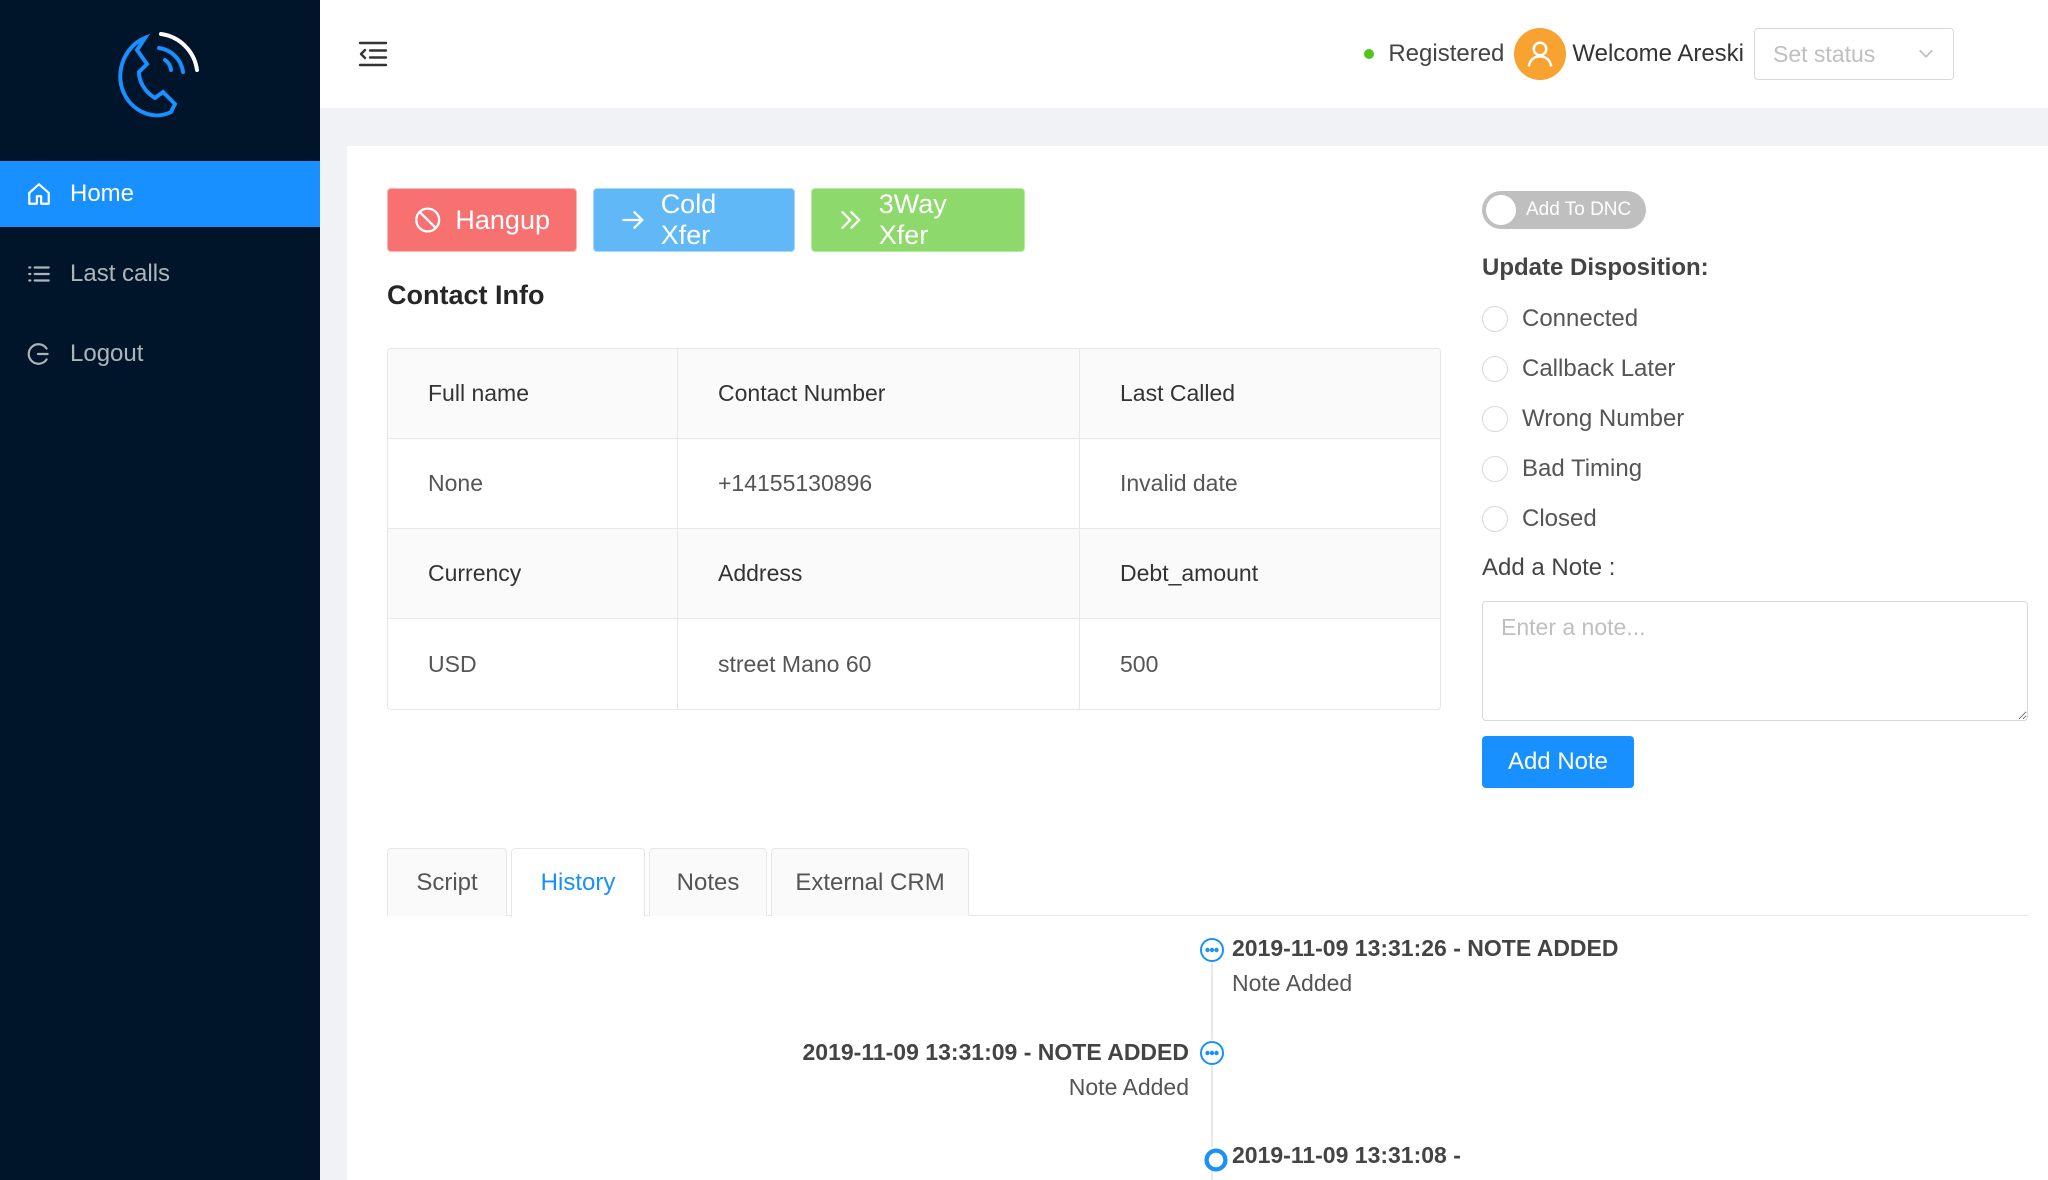 This screenshot has width=2048, height=1180. What do you see at coordinates (1603, 418) in the screenshot?
I see `radio-label: Wrong Number` at bounding box center [1603, 418].